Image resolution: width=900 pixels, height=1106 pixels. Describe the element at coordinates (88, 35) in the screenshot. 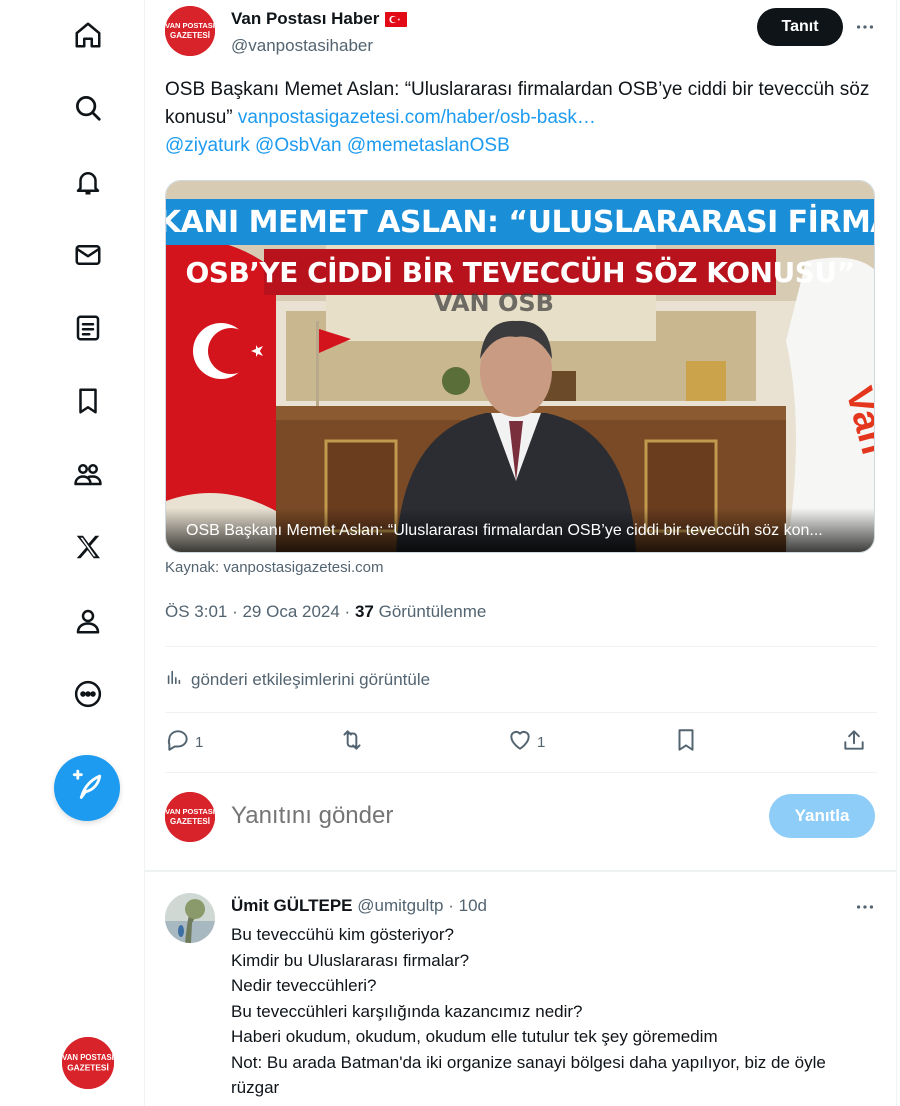

I see `home-icon` at that location.